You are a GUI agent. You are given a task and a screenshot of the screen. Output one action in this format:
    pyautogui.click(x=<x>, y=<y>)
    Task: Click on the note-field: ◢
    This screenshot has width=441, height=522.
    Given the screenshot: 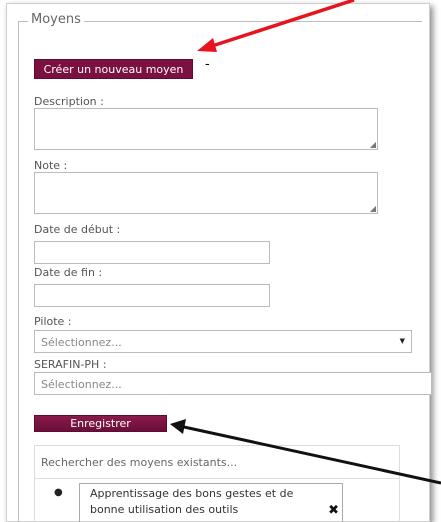 What is the action you would take?
    pyautogui.click(x=206, y=193)
    